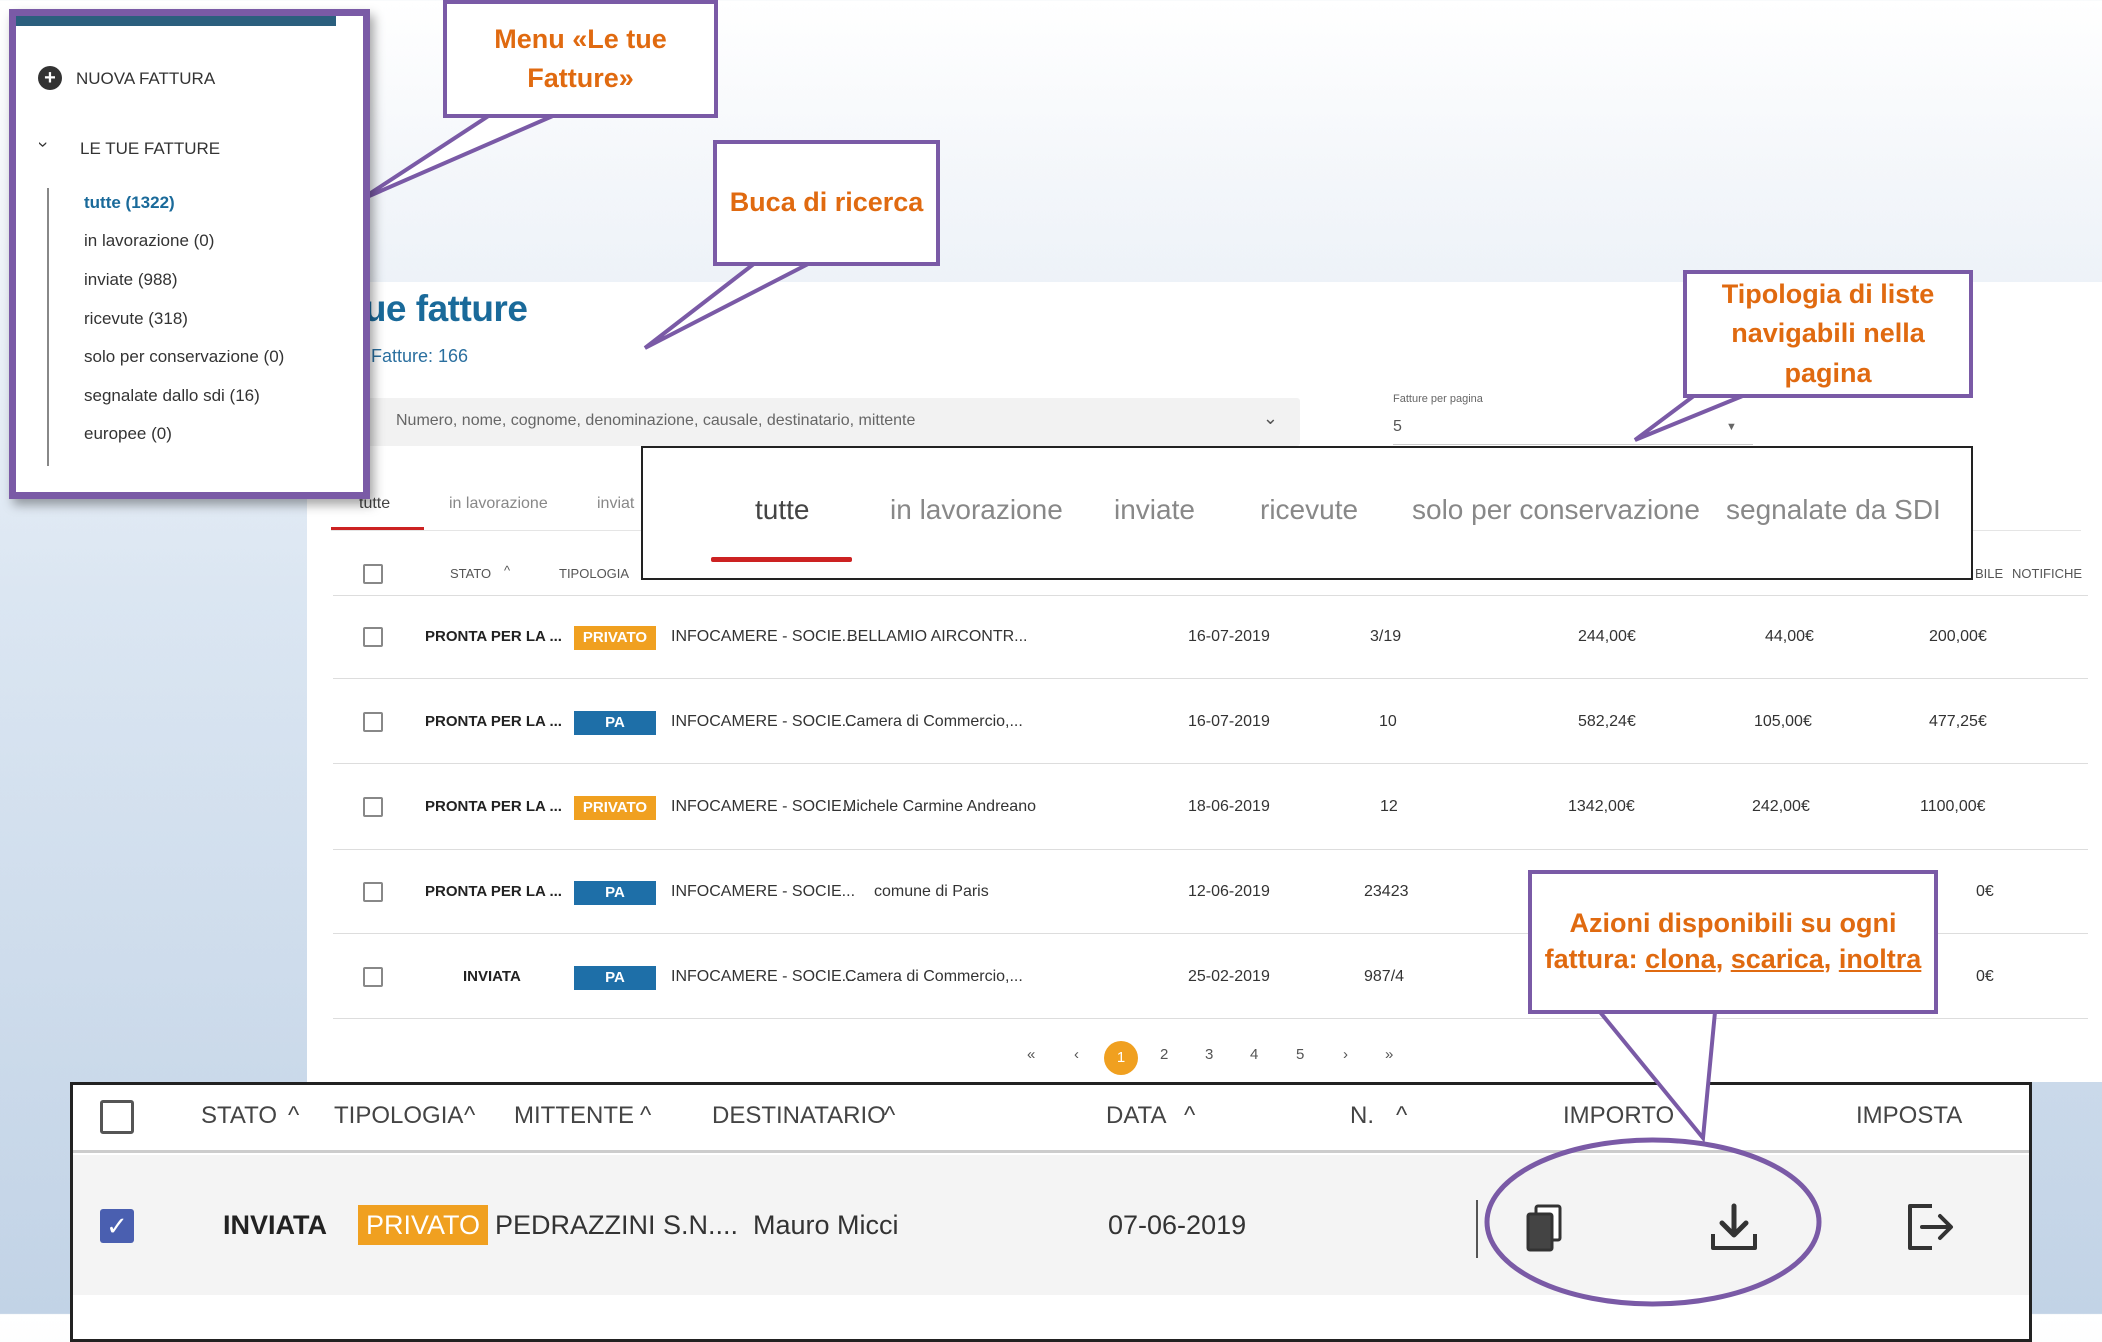 This screenshot has width=2102, height=1342. I want to click on fattura-label: fattura:, so click(1595, 959).